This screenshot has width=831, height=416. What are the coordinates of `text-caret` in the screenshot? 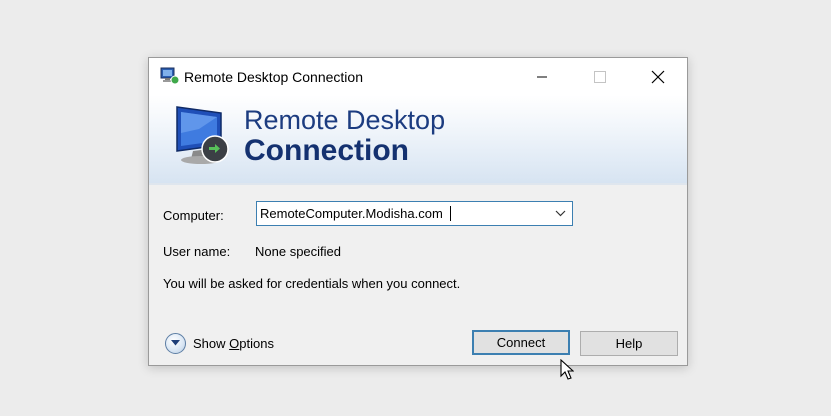 It's located at (450, 213).